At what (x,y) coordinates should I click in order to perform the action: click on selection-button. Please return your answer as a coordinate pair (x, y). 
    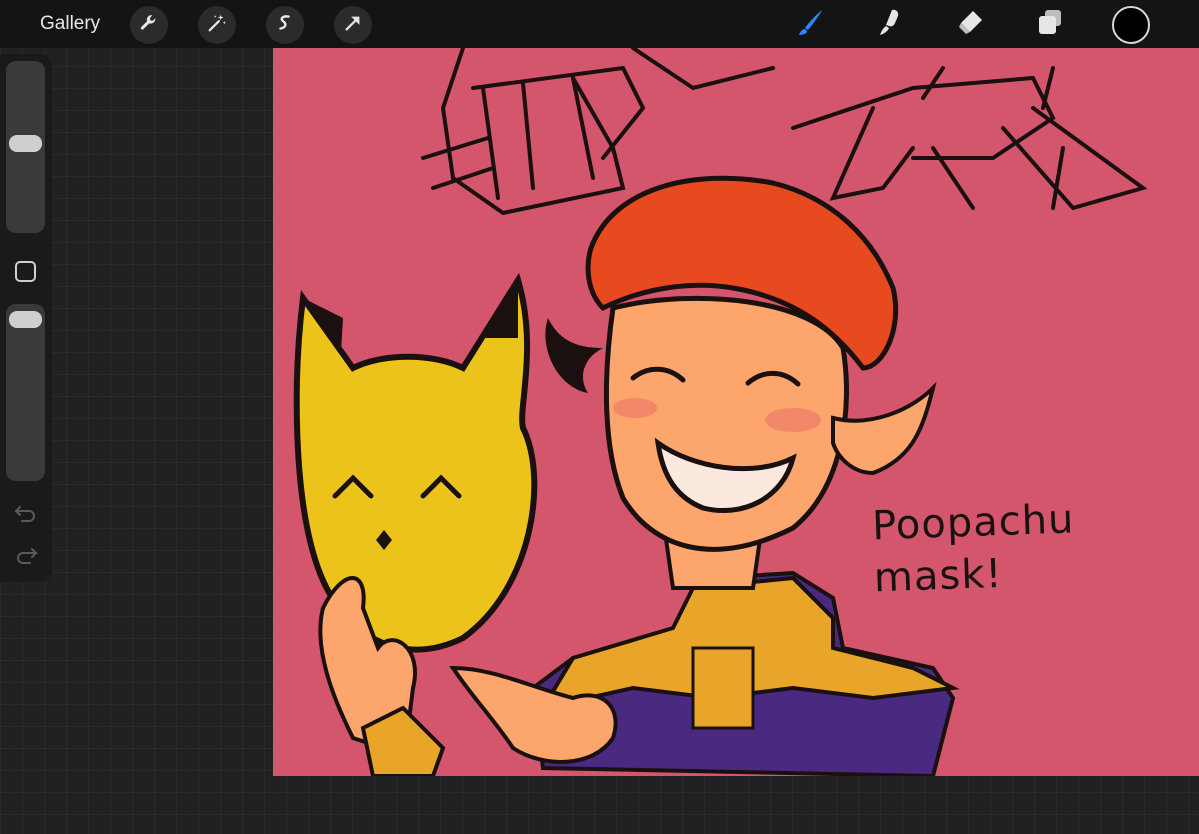
    Looking at the image, I should click on (285, 25).